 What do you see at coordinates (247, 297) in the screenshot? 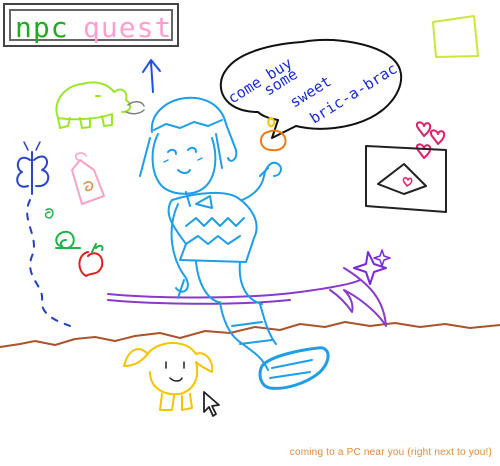
I see `broom-sprite` at bounding box center [247, 297].